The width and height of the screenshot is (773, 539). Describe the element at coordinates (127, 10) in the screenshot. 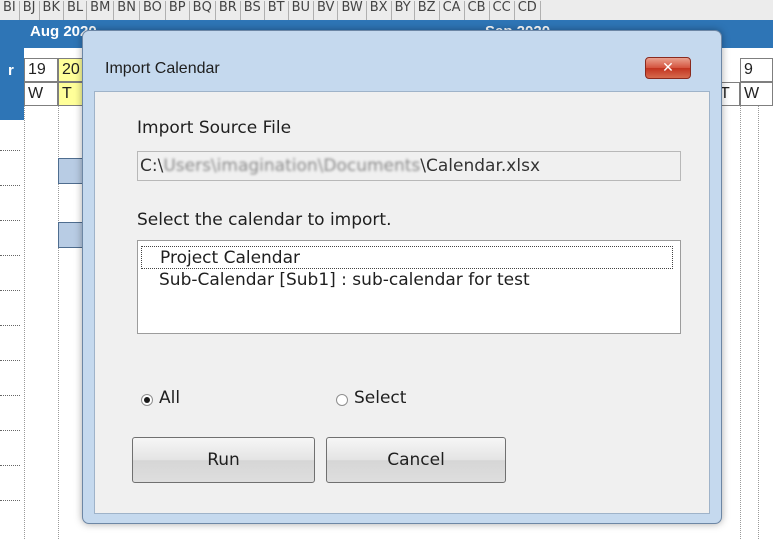

I see `column-header: BN` at that location.